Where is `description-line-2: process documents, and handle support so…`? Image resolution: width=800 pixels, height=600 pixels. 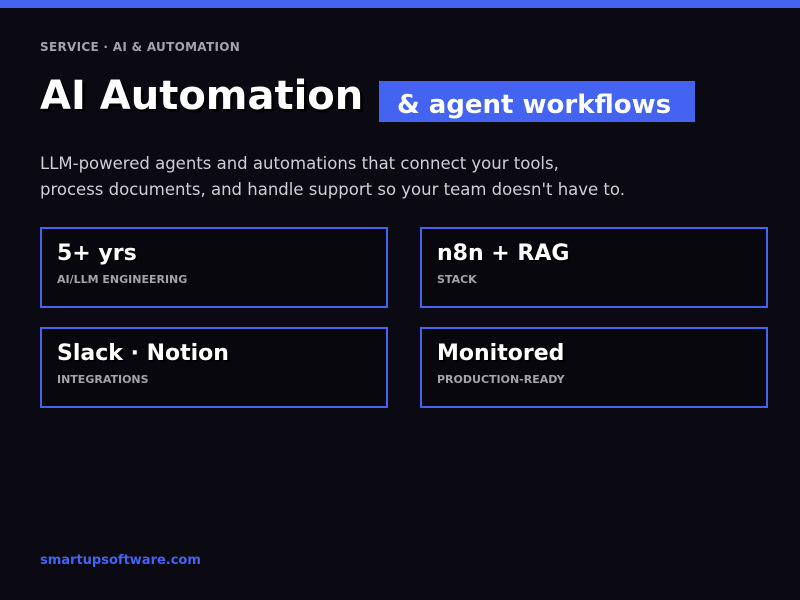
description-line-2: process documents, and handle support so… is located at coordinates (332, 189).